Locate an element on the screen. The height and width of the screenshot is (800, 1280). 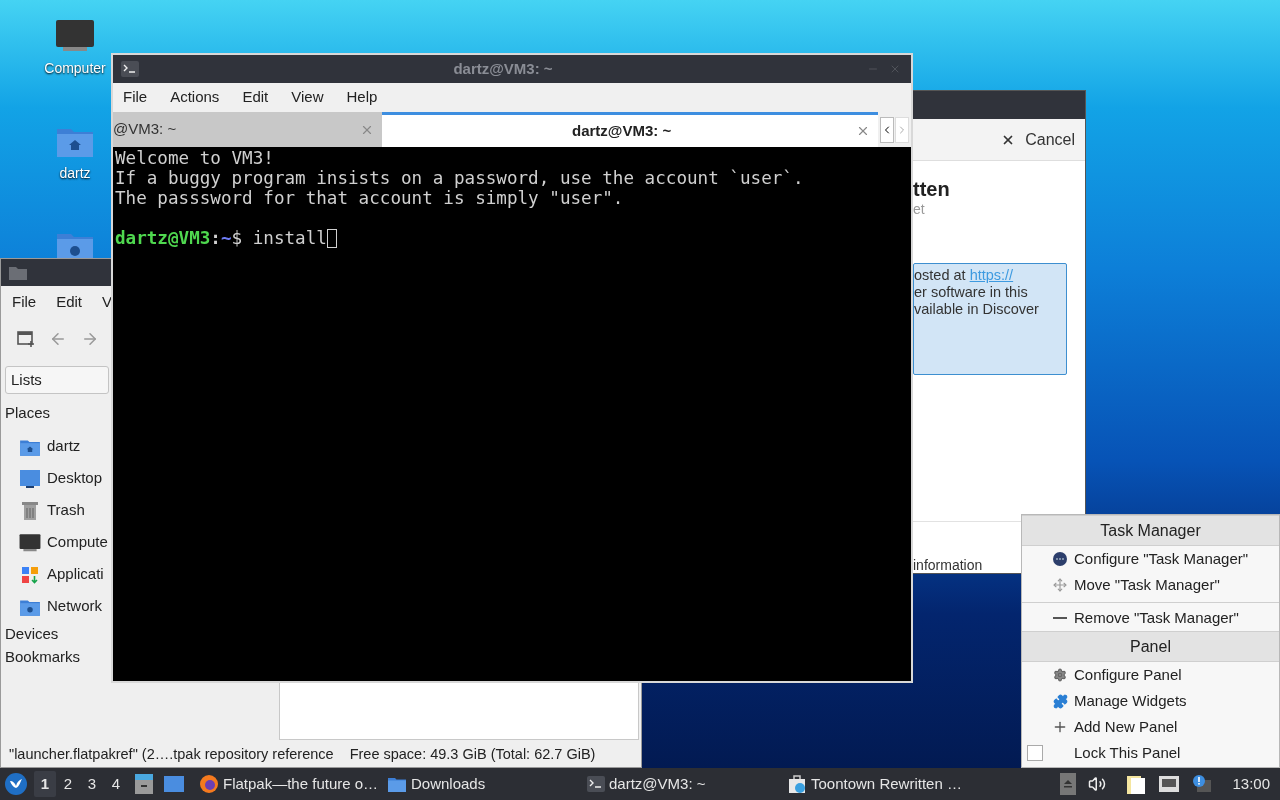
plus-icon is located at coordinates (1060, 727).